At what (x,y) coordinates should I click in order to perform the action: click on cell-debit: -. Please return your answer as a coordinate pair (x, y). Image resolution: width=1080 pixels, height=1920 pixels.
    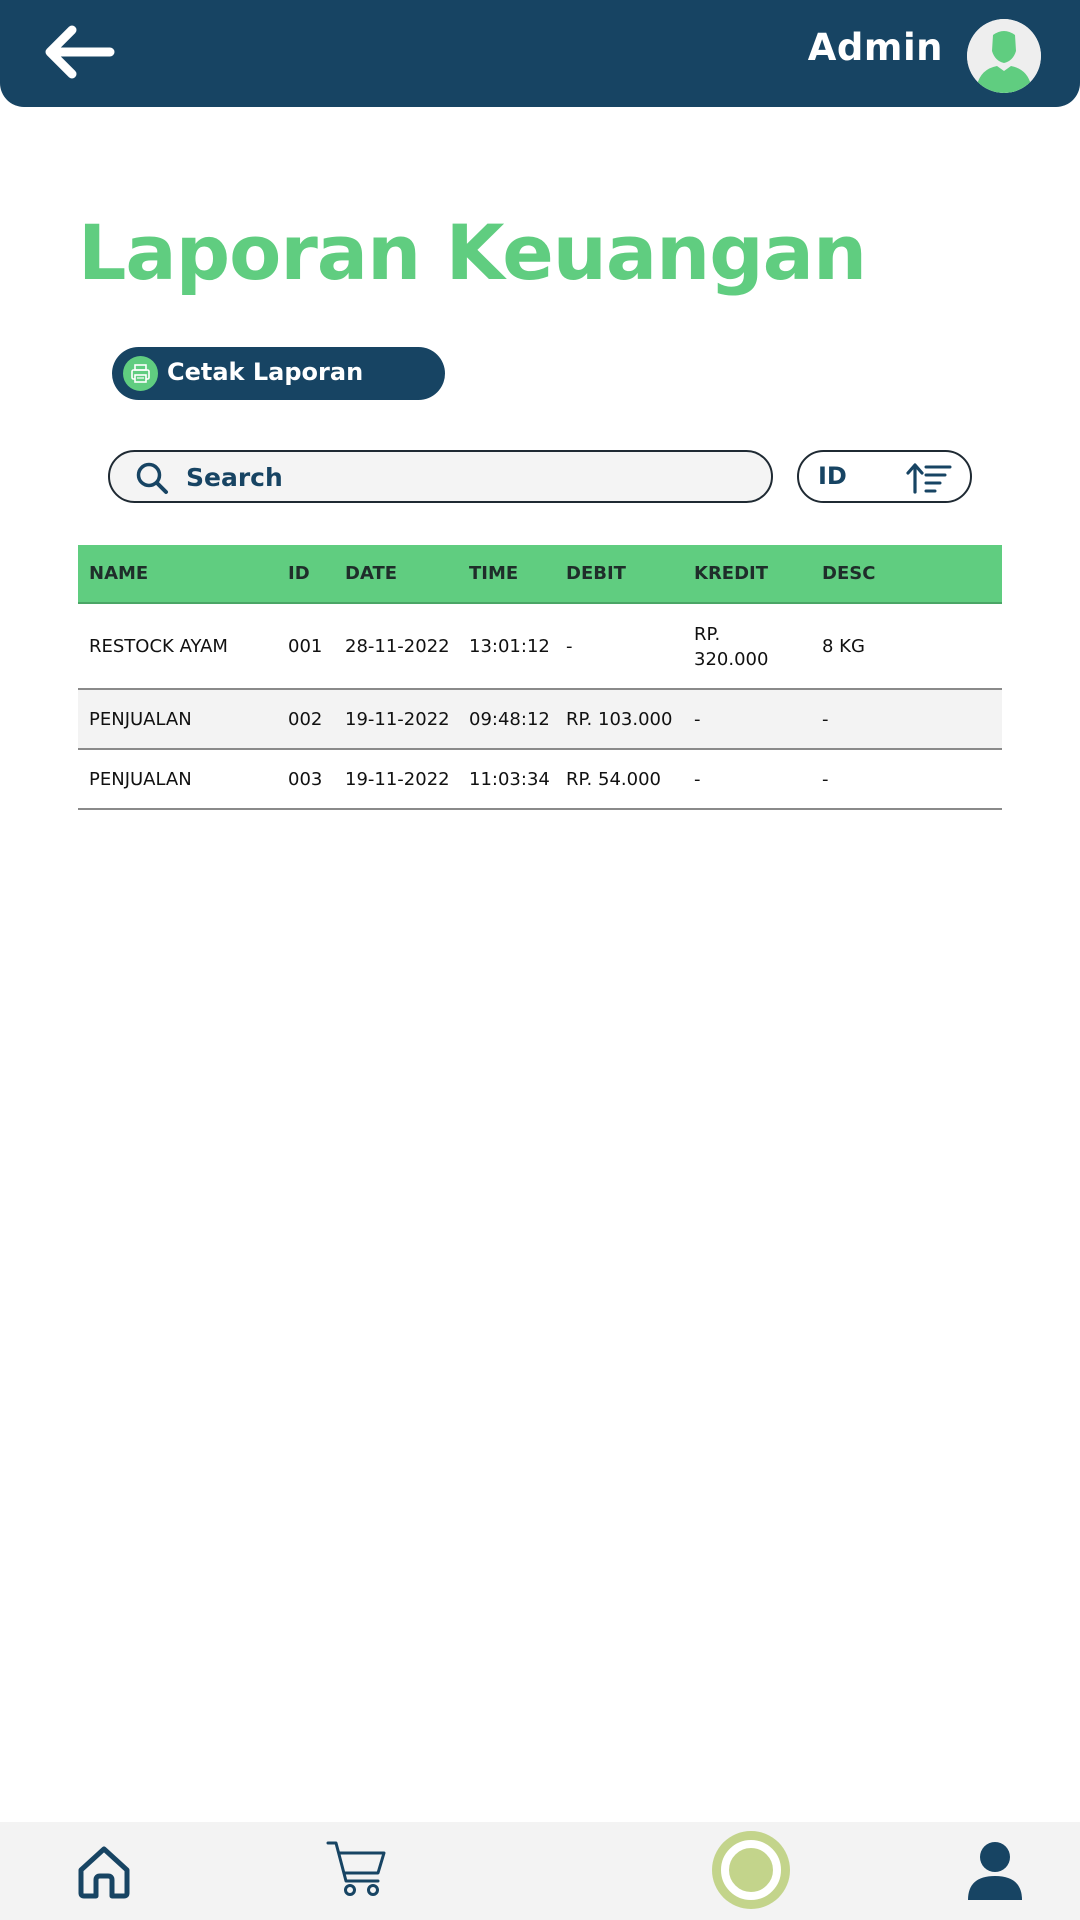
    Looking at the image, I should click on (569, 646).